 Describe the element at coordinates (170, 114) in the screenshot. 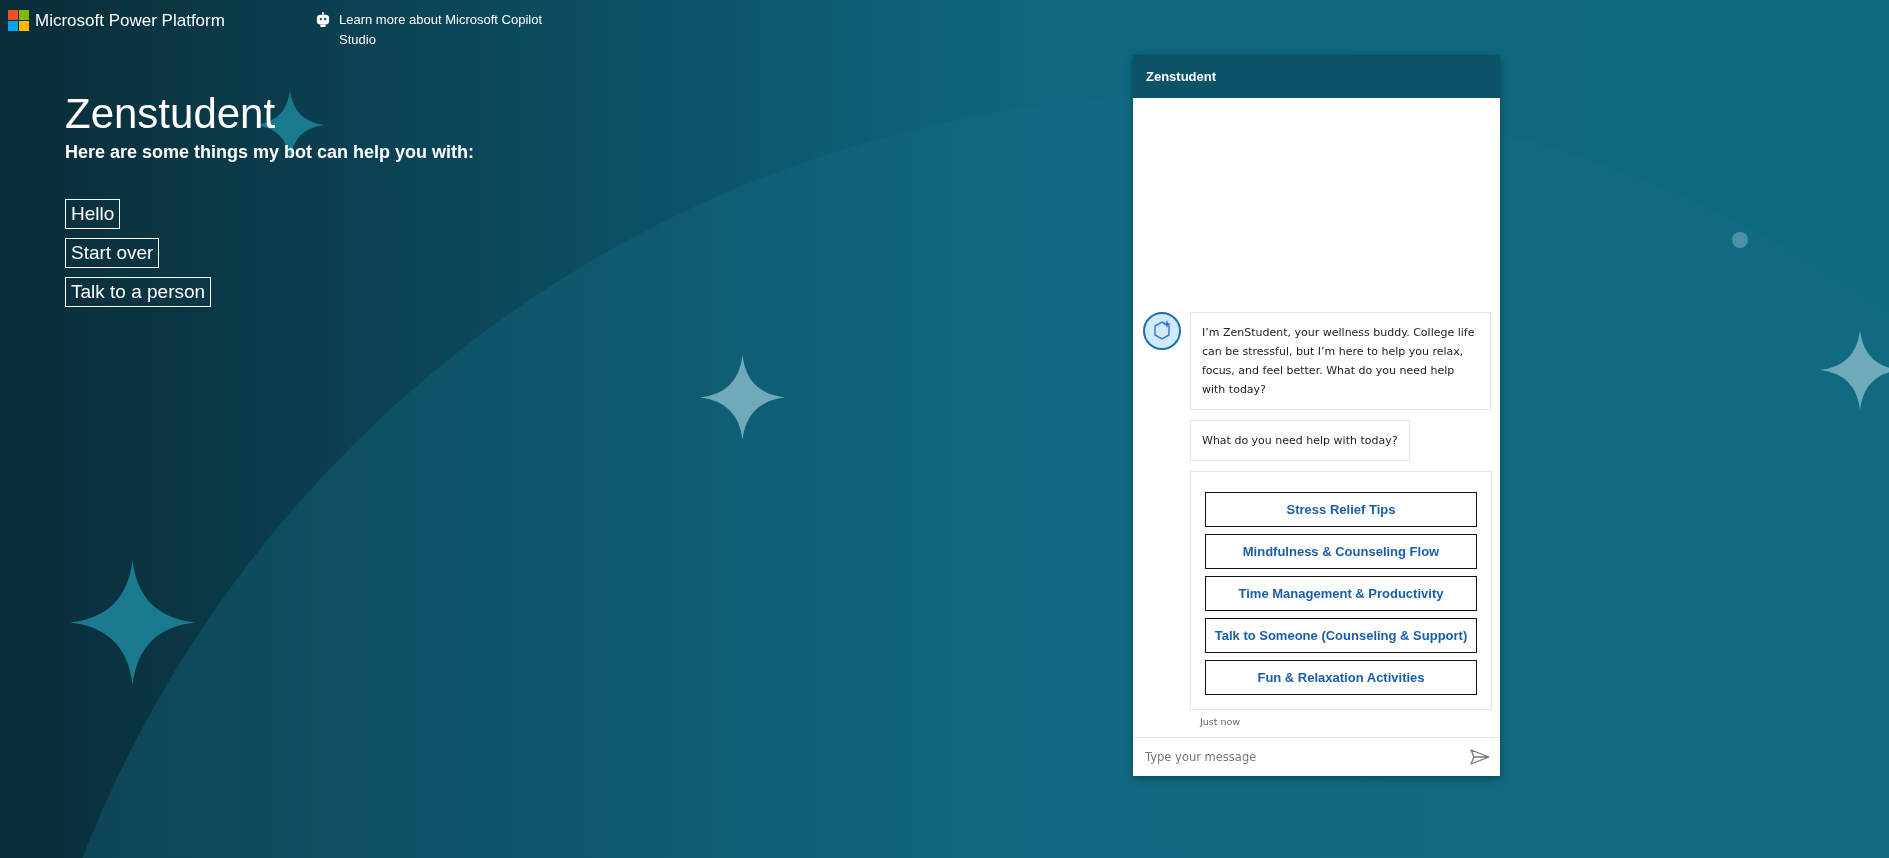

I see `bot-title: Zenstudent` at that location.